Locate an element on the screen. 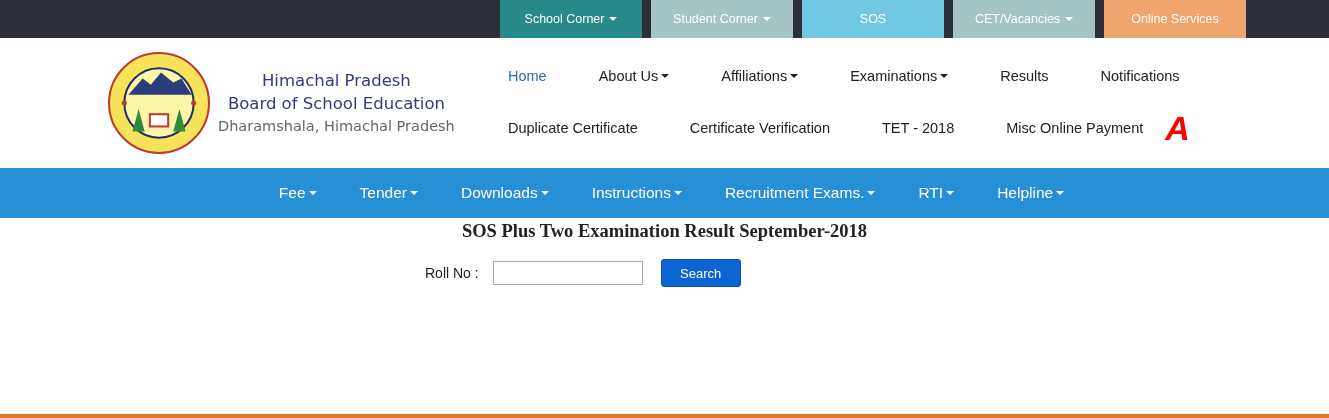  page-title: SOS Plus Two Examination Result September-2018 is located at coordinates (664, 231).